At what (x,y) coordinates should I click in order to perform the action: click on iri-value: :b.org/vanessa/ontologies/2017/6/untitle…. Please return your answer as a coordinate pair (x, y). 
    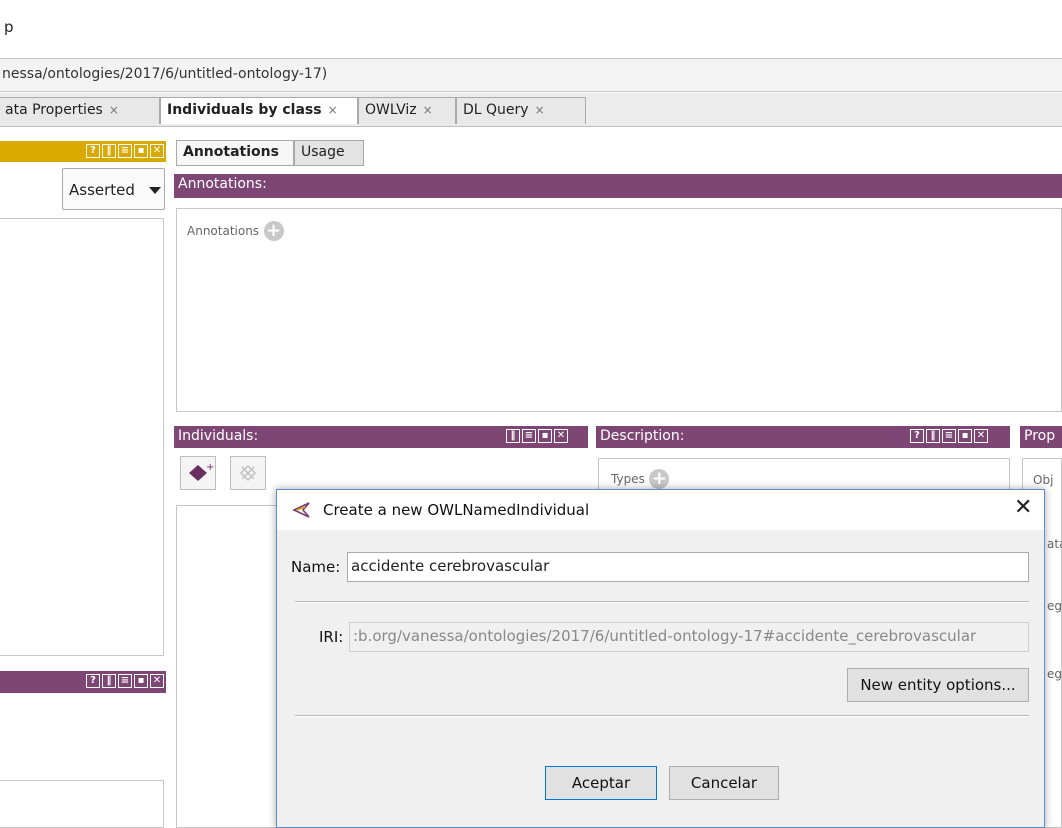
    Looking at the image, I should click on (665, 636).